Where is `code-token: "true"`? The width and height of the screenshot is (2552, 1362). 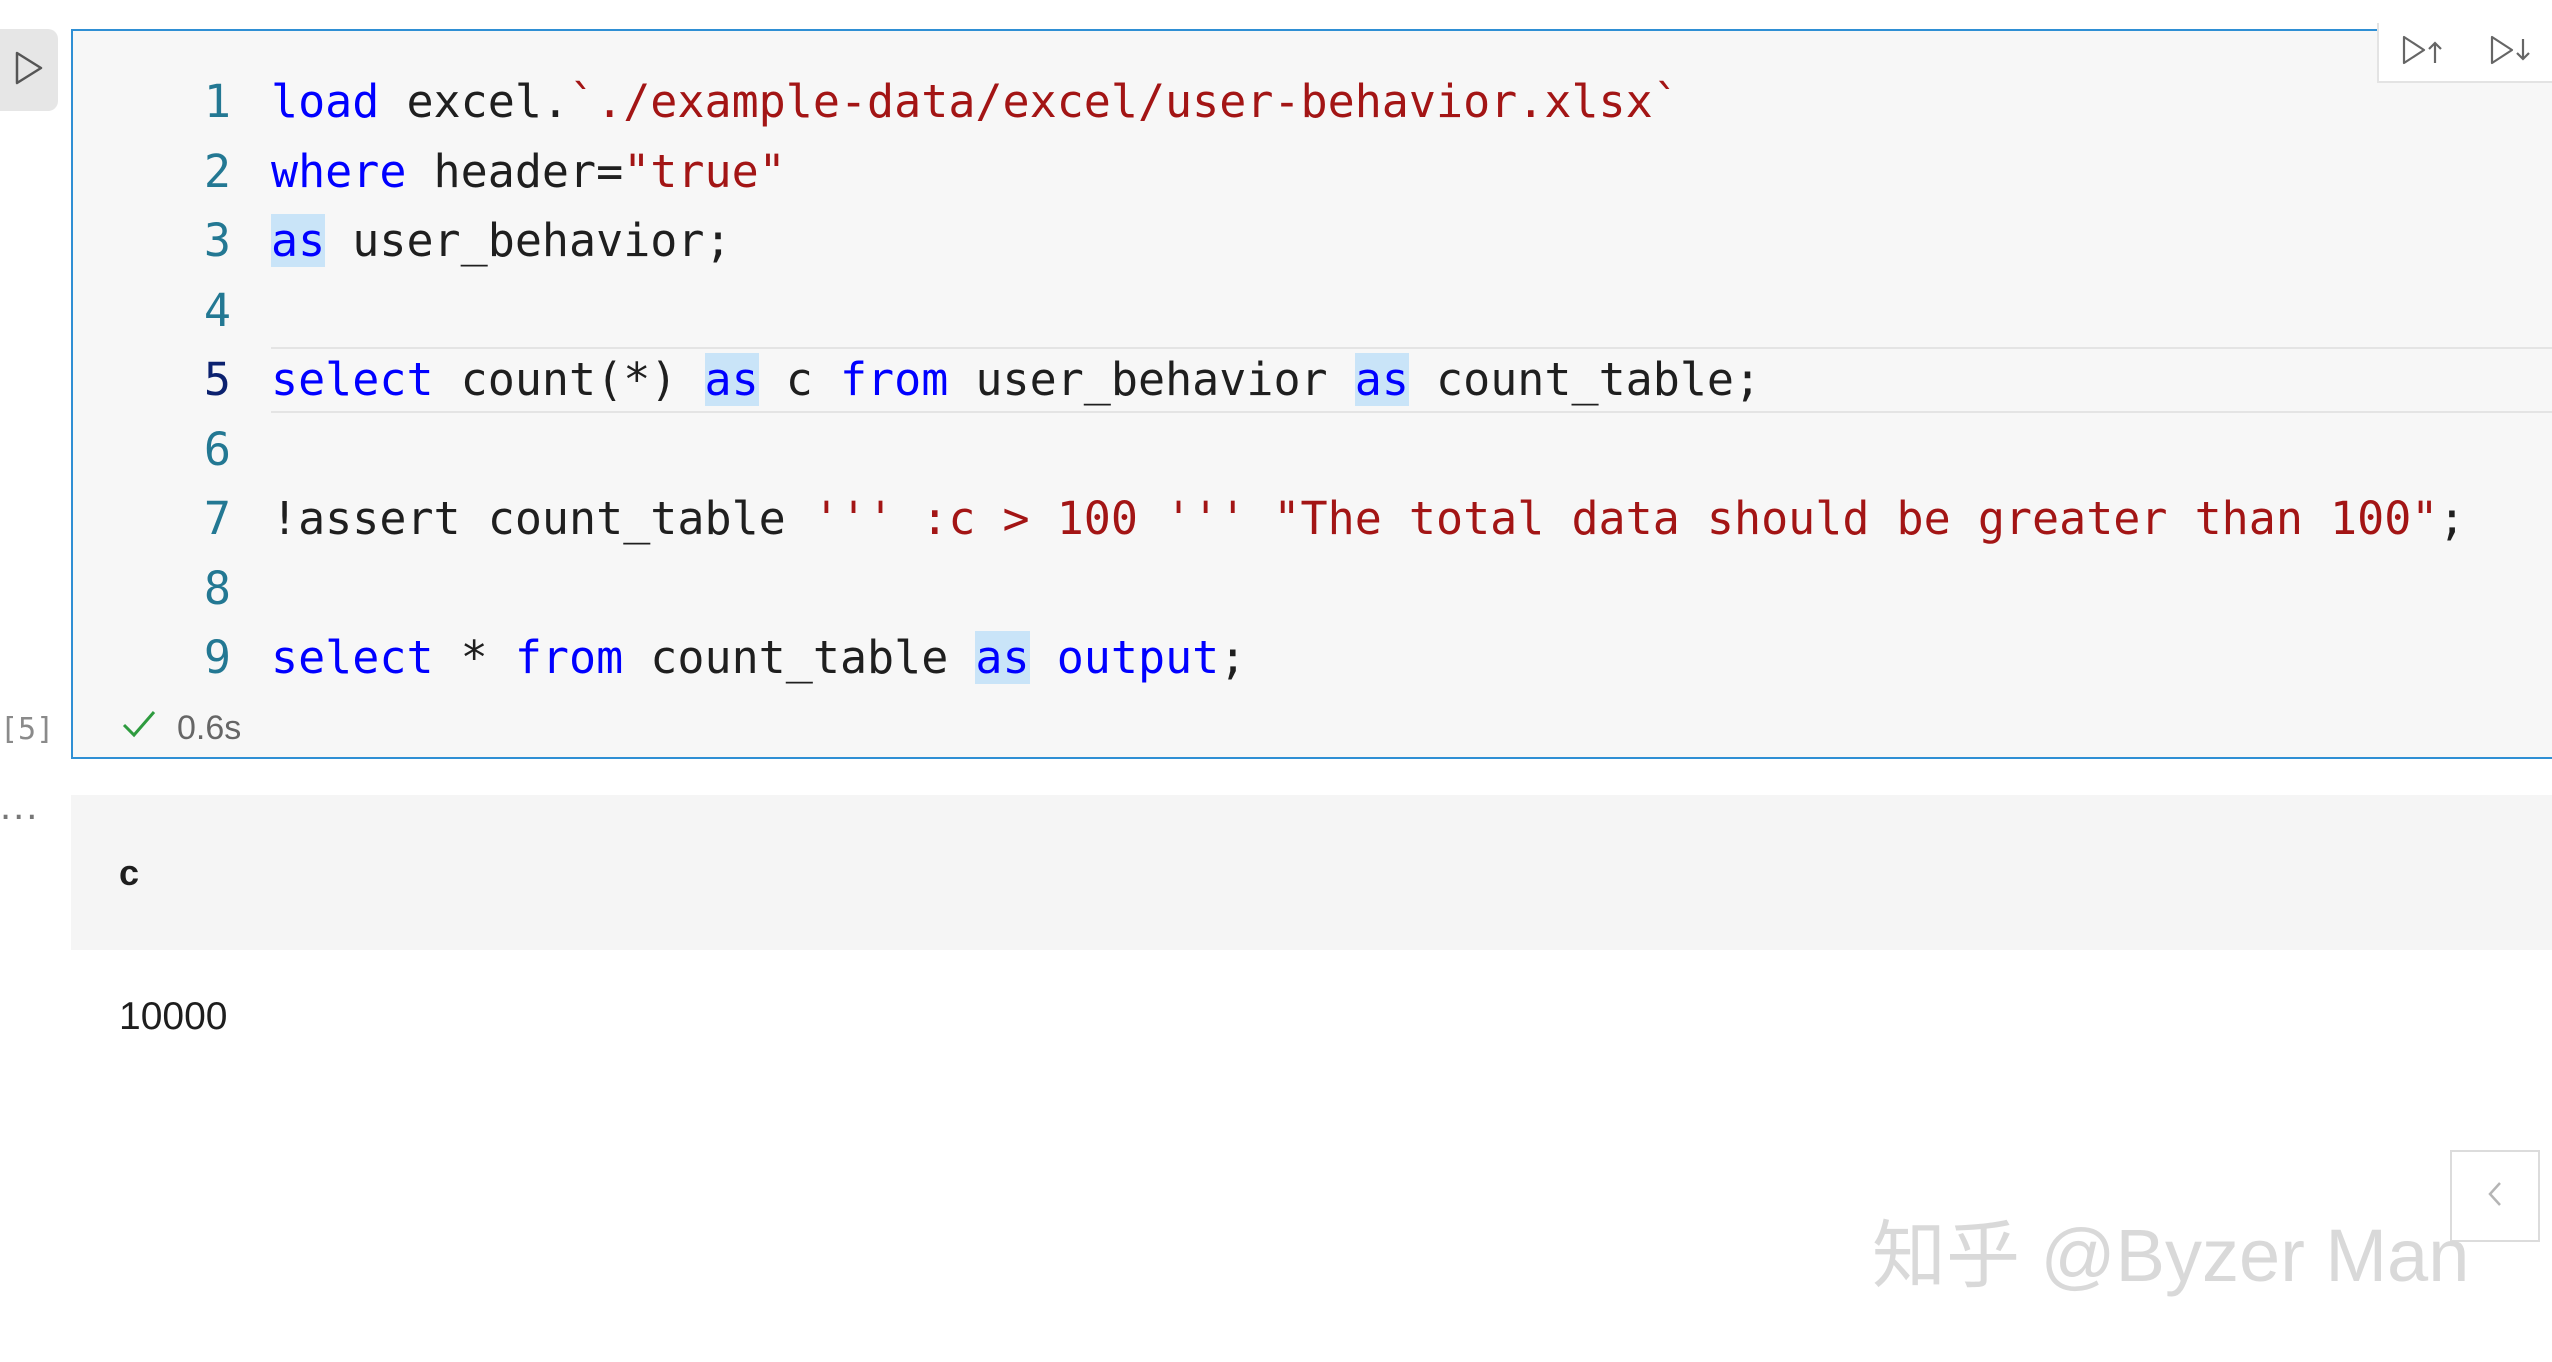
code-token: "true" is located at coordinates (704, 171).